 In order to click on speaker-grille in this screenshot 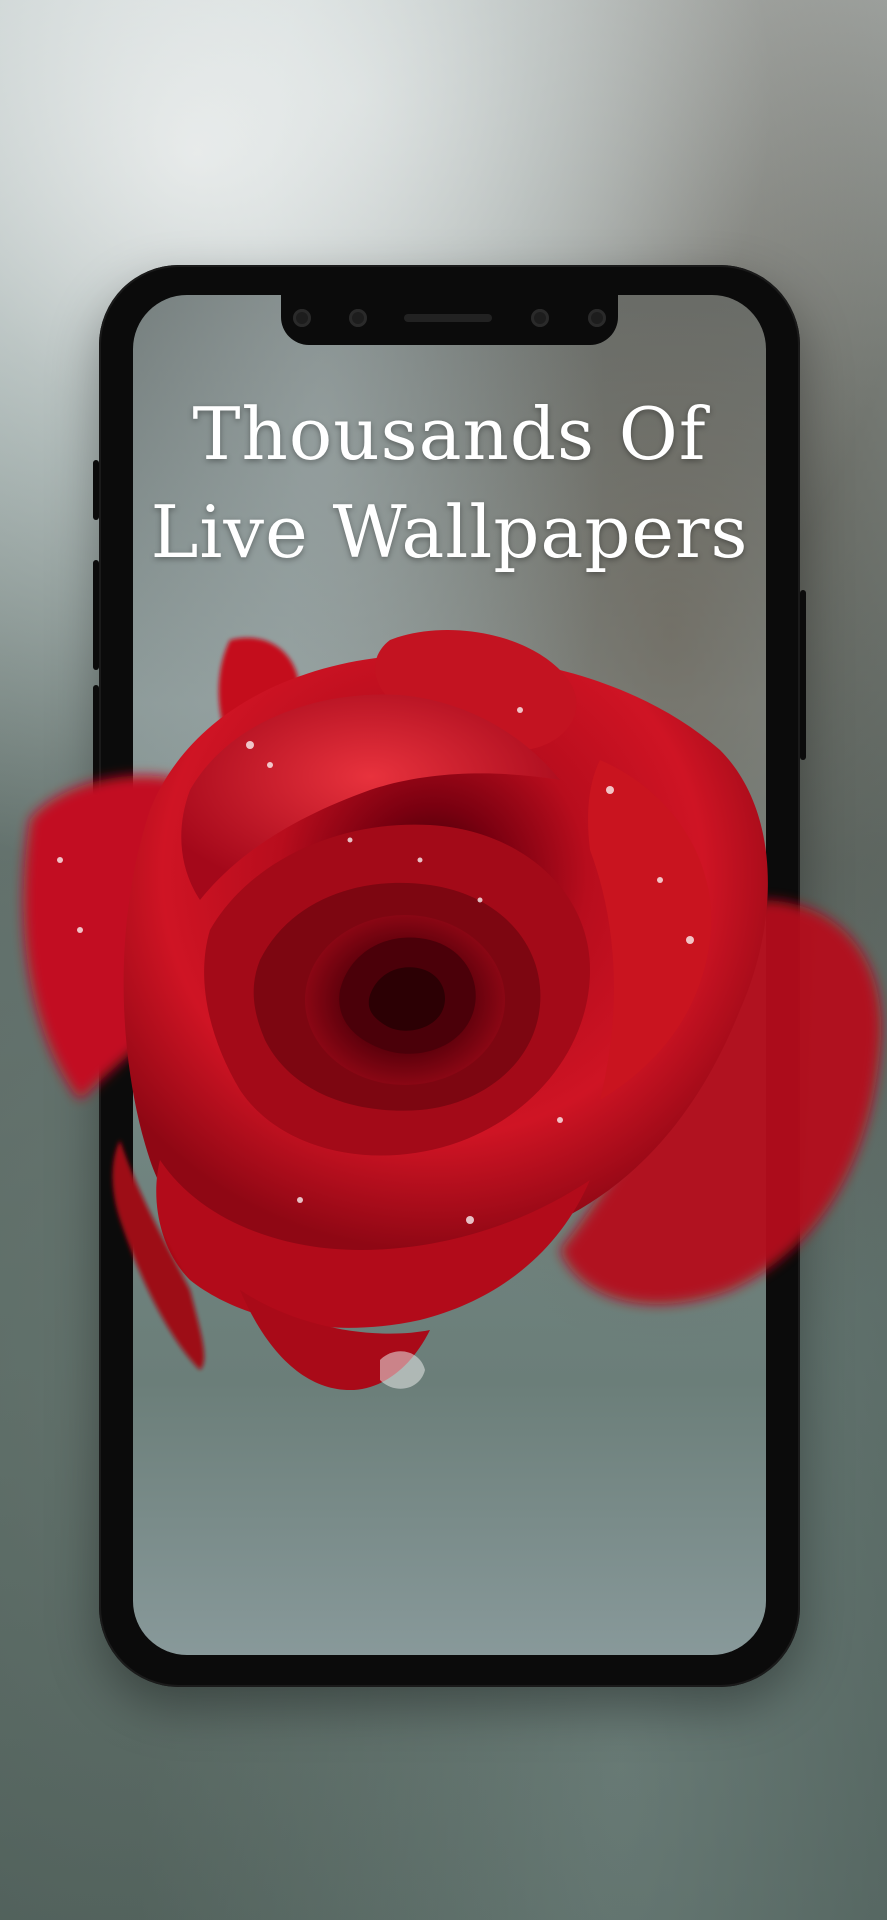, I will do `click(448, 318)`.